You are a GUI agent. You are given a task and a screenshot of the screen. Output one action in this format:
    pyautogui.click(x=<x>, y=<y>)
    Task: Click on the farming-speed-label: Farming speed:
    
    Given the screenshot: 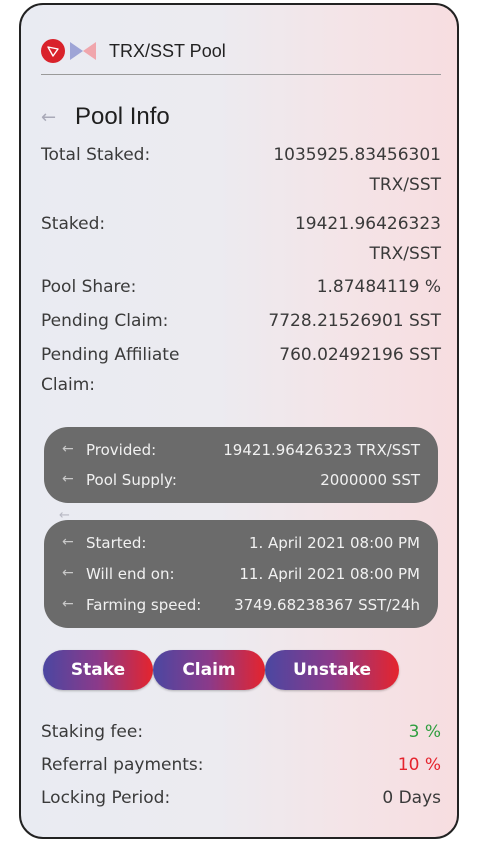 What is the action you would take?
    pyautogui.click(x=144, y=605)
    